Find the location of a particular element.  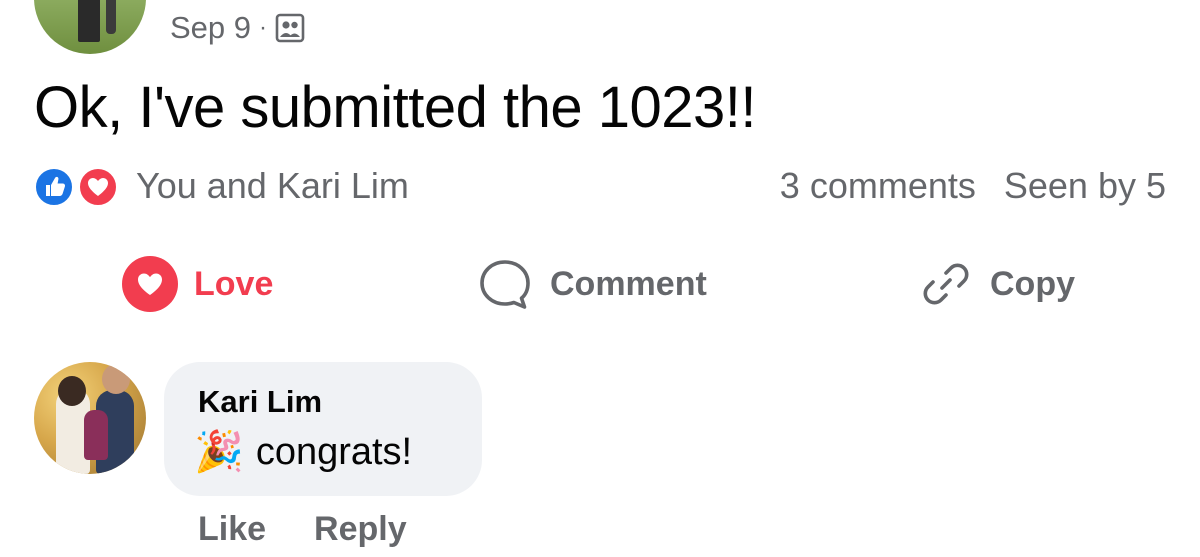

post-date: Sep 9 is located at coordinates (210, 28).